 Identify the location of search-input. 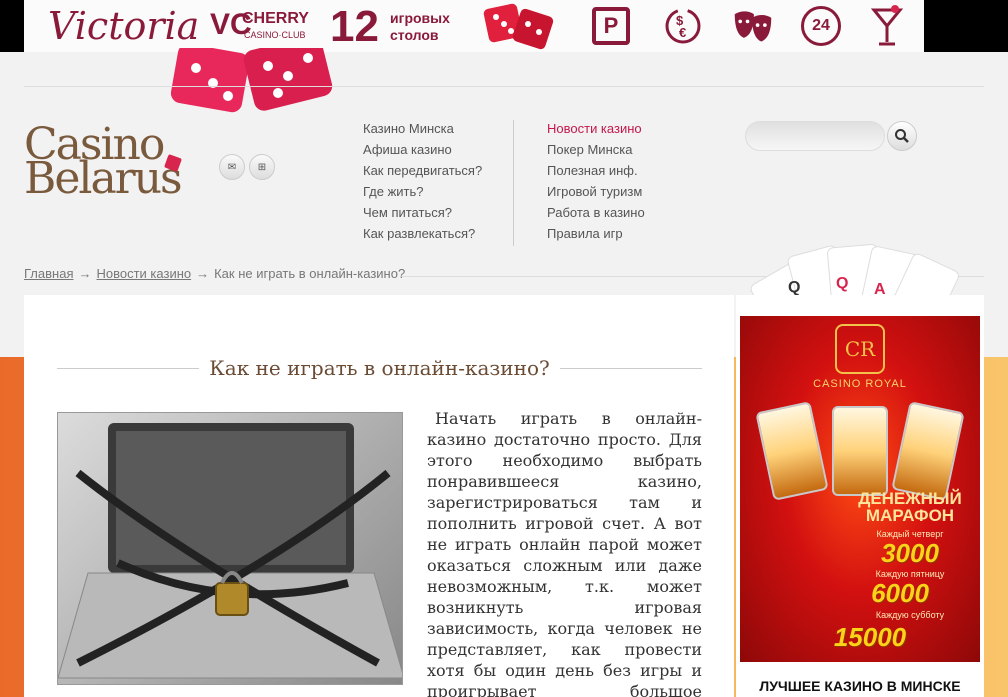
(815, 136).